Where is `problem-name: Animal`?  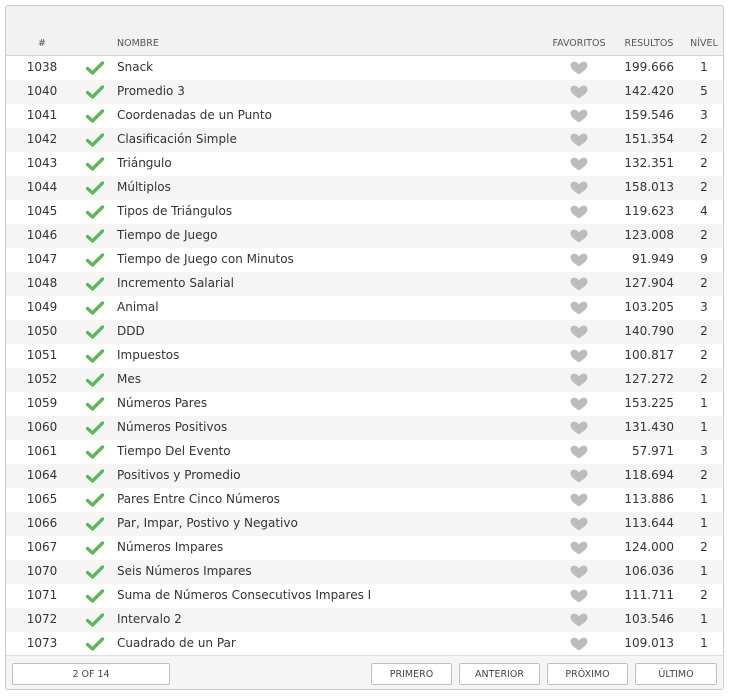
problem-name: Animal is located at coordinates (138, 307).